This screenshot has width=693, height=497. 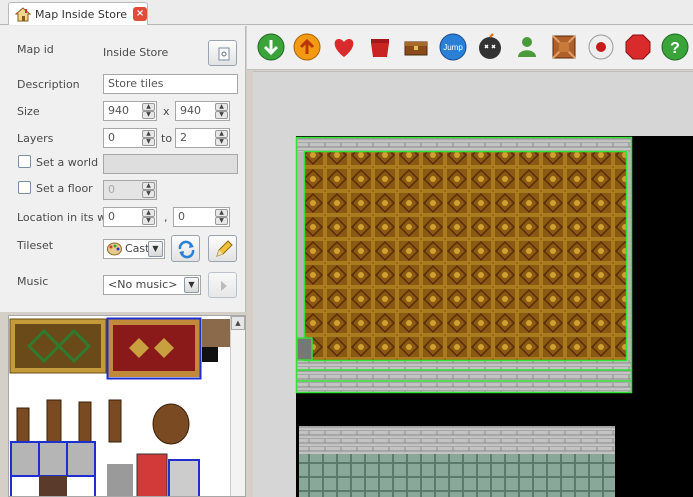 I want to click on set-world-label: Set a world, so click(x=67, y=162).